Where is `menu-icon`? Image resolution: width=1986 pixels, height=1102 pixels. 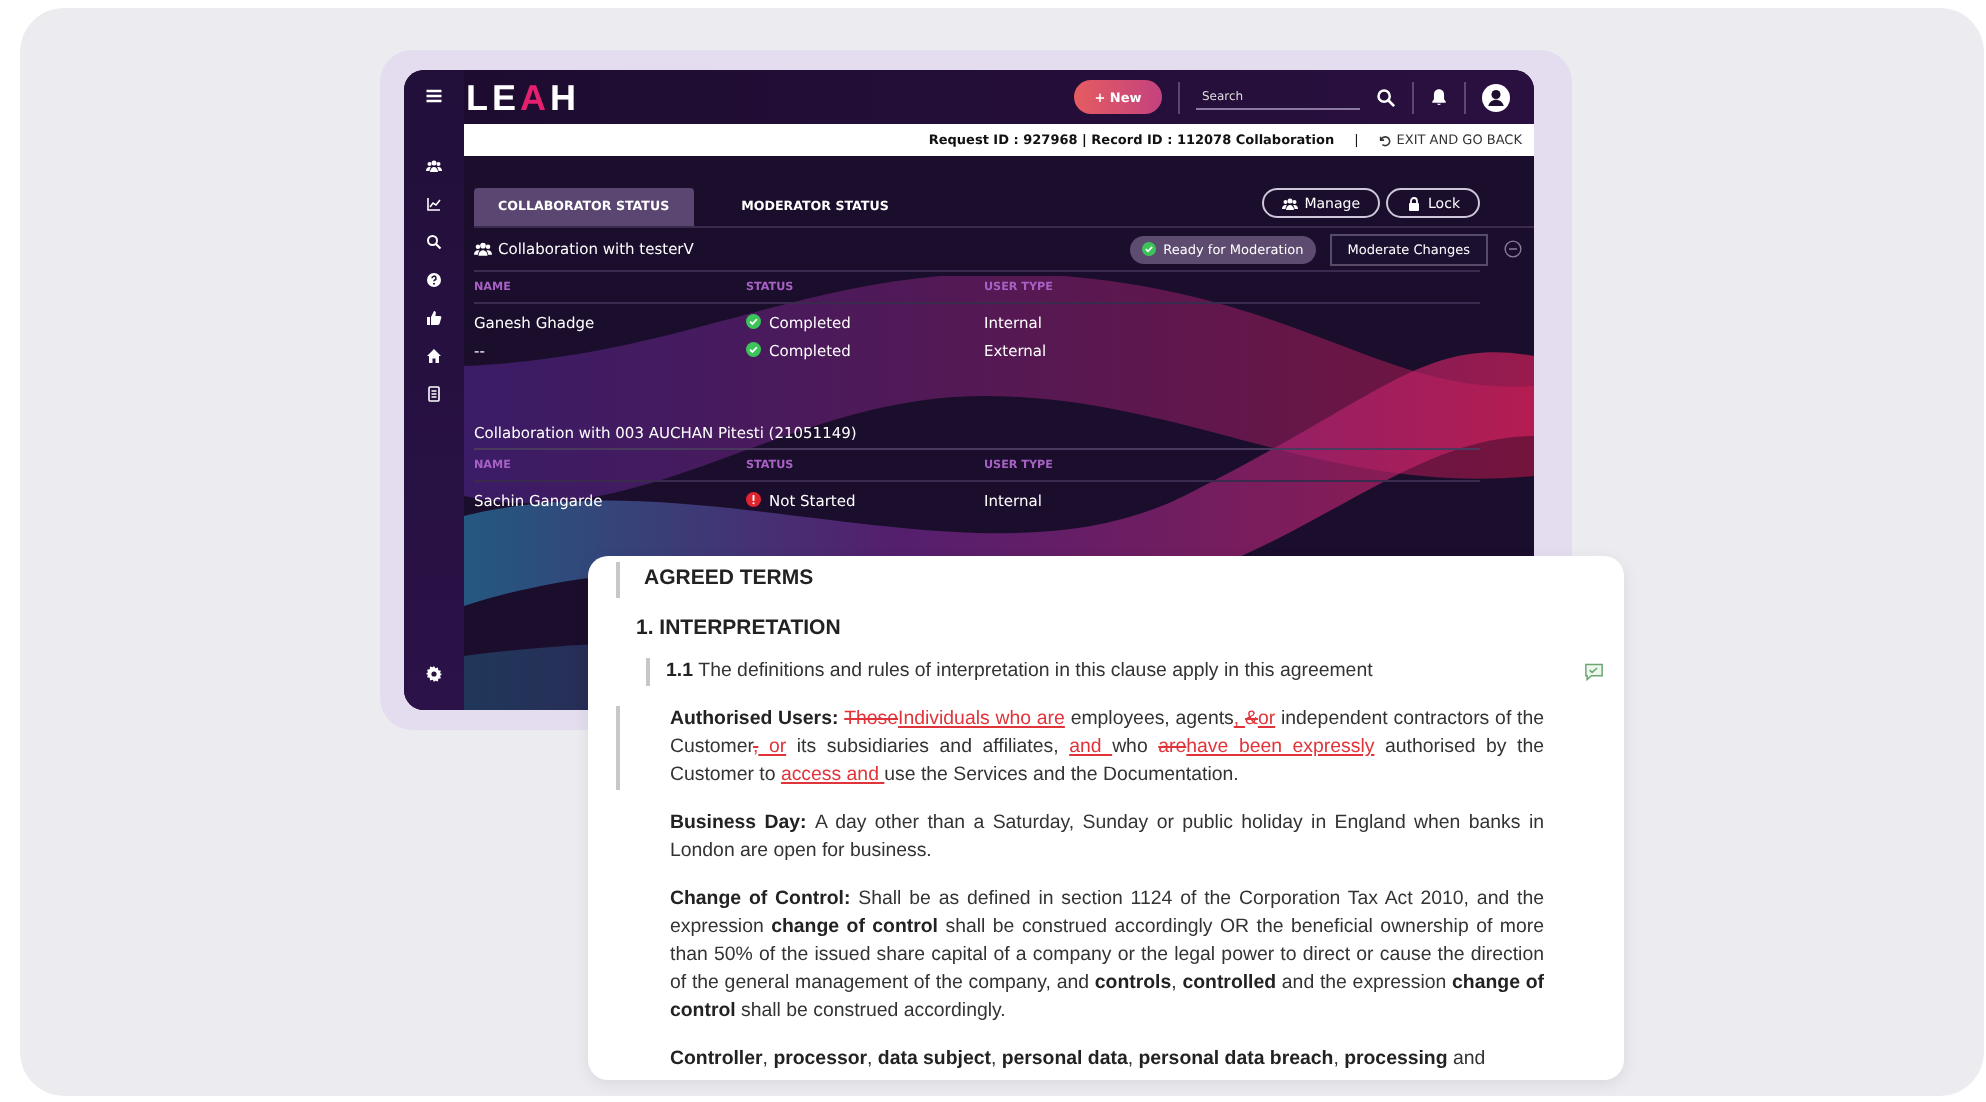
menu-icon is located at coordinates (434, 96).